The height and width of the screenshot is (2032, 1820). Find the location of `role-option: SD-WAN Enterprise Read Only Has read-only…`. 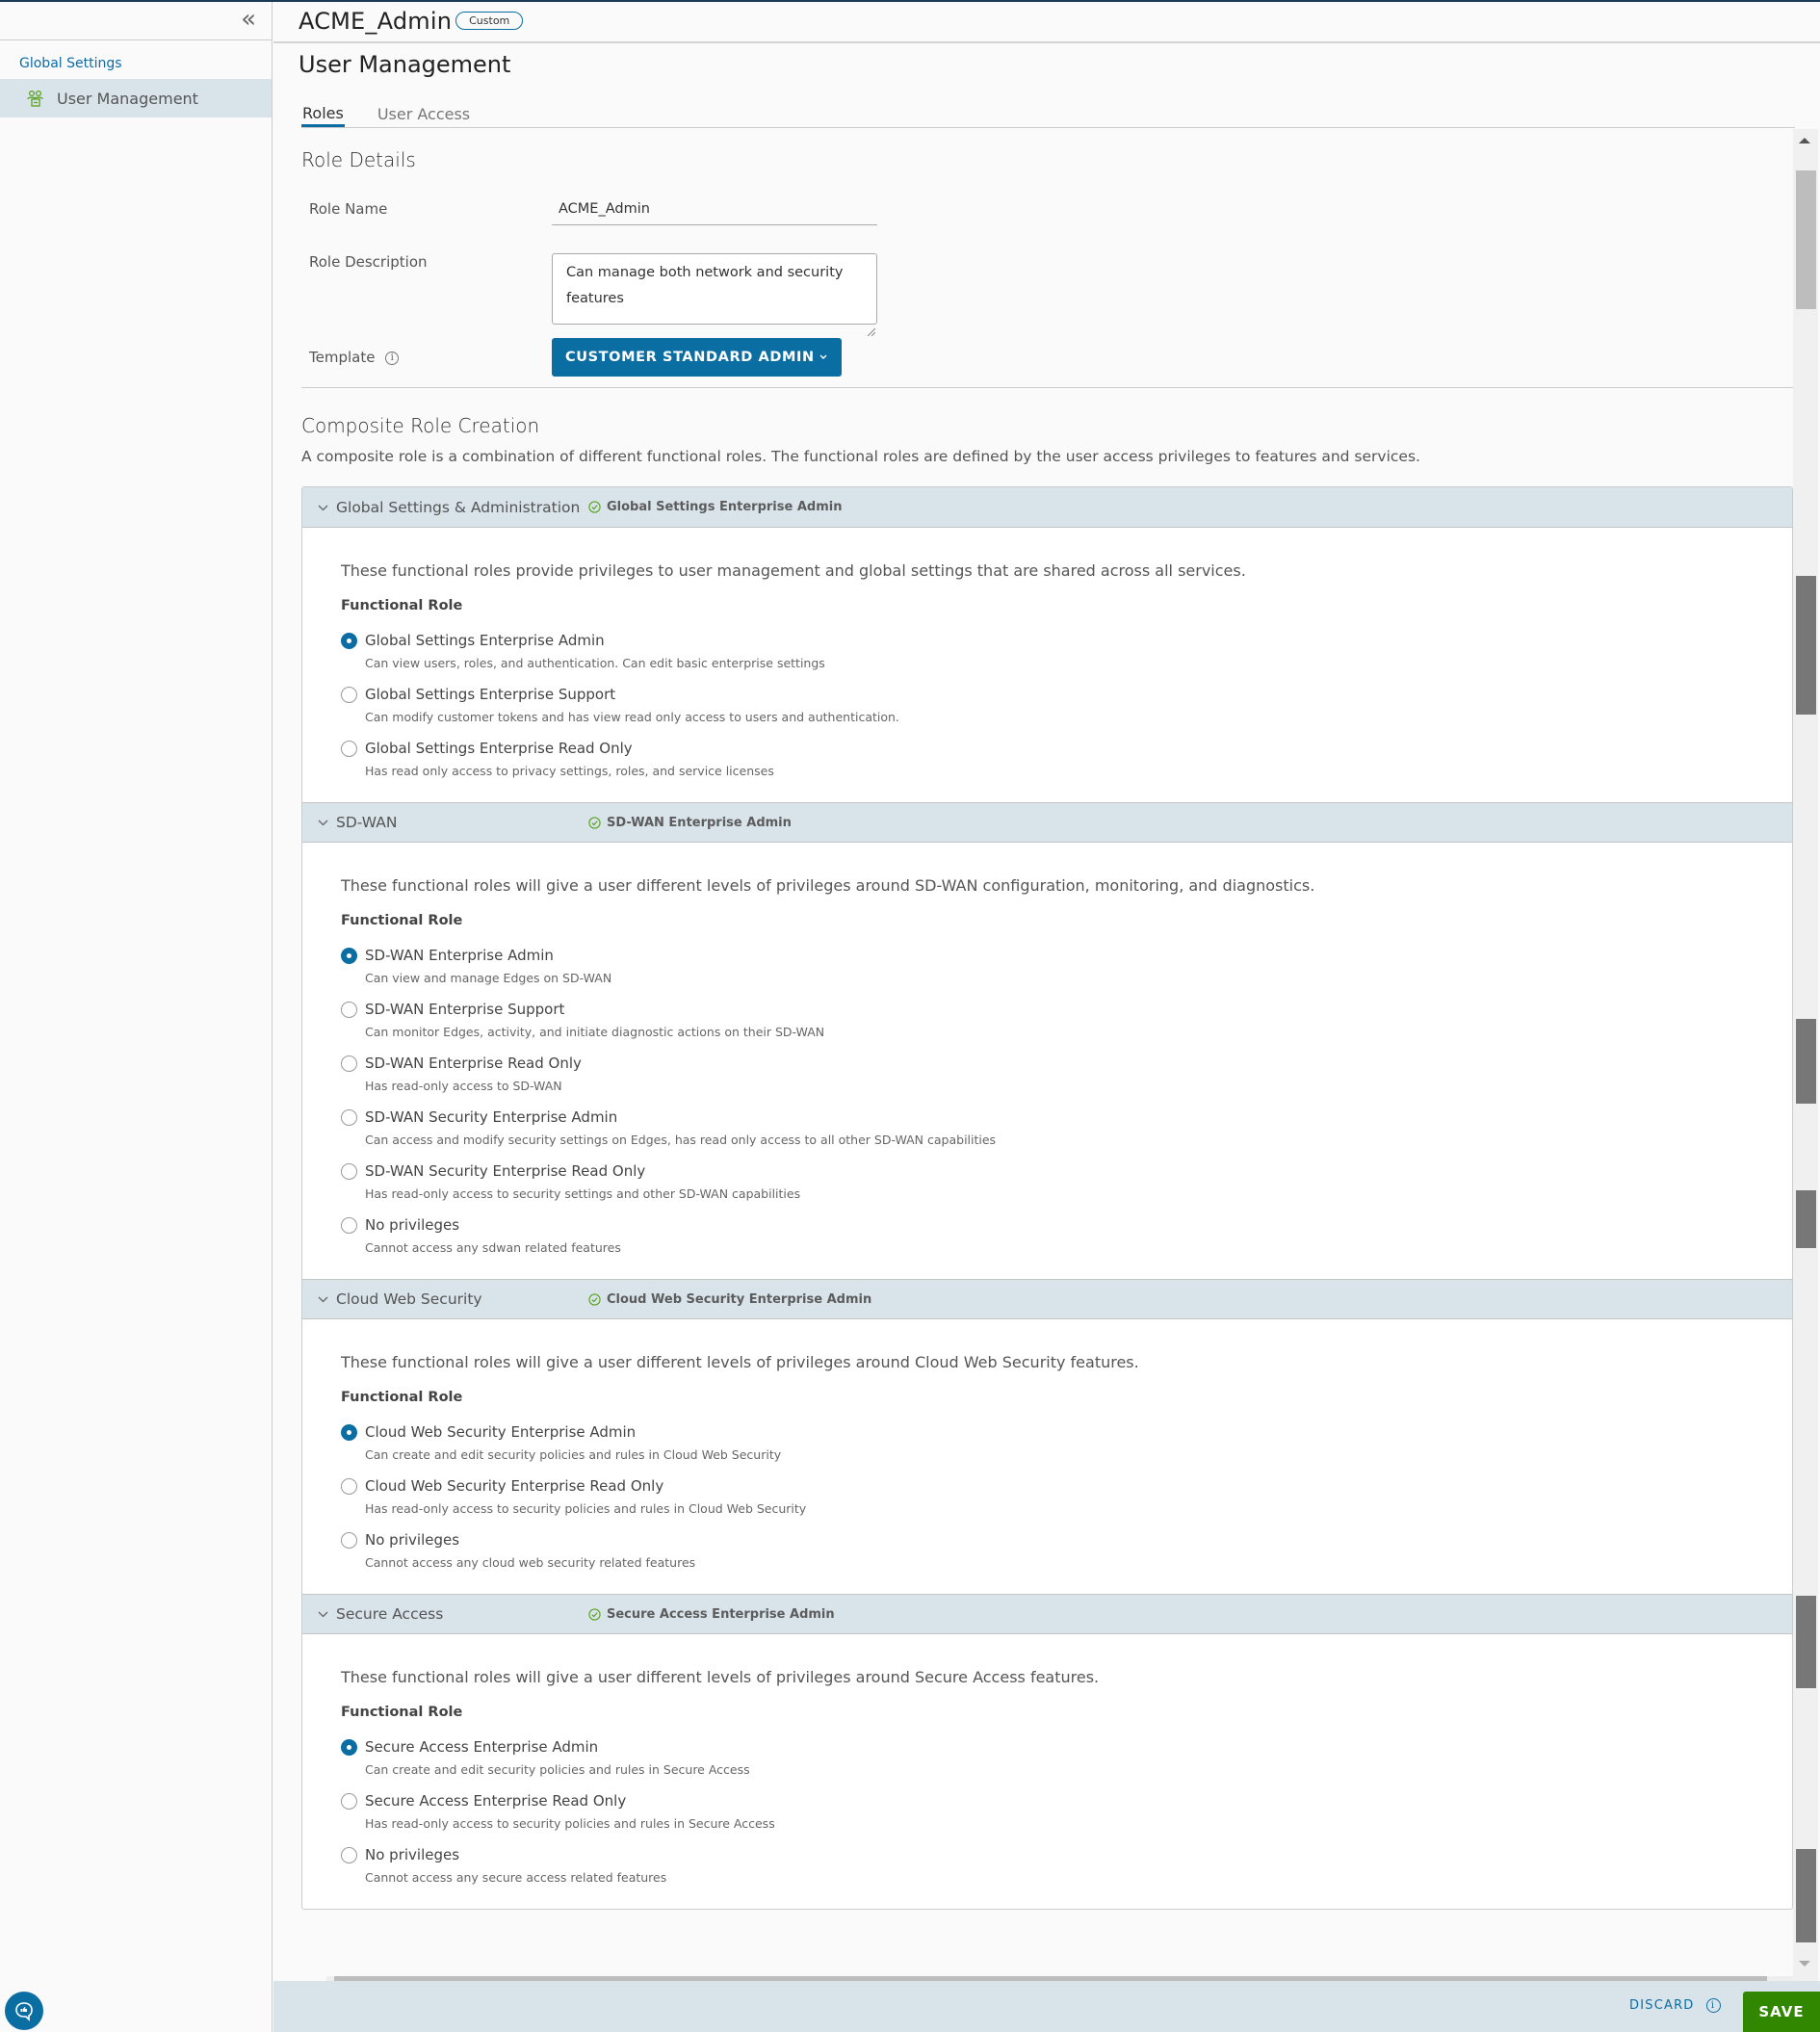

role-option: SD-WAN Enterprise Read Only Has read-only… is located at coordinates (1066, 1079).